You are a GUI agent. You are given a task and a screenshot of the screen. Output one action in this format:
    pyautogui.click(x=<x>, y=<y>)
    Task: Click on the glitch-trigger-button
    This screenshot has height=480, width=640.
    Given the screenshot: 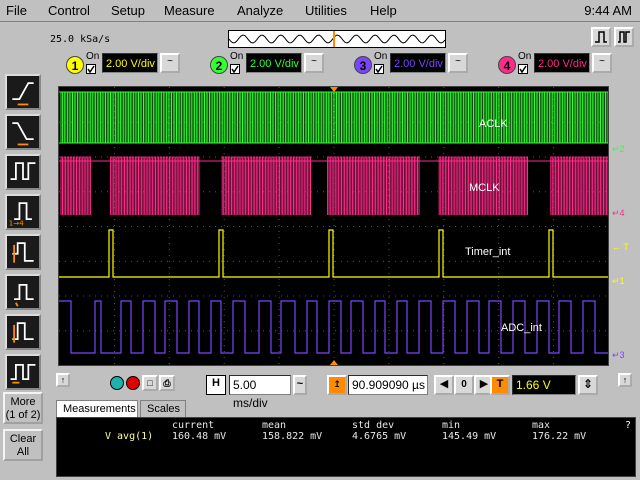 What is the action you would take?
    pyautogui.click(x=23, y=292)
    